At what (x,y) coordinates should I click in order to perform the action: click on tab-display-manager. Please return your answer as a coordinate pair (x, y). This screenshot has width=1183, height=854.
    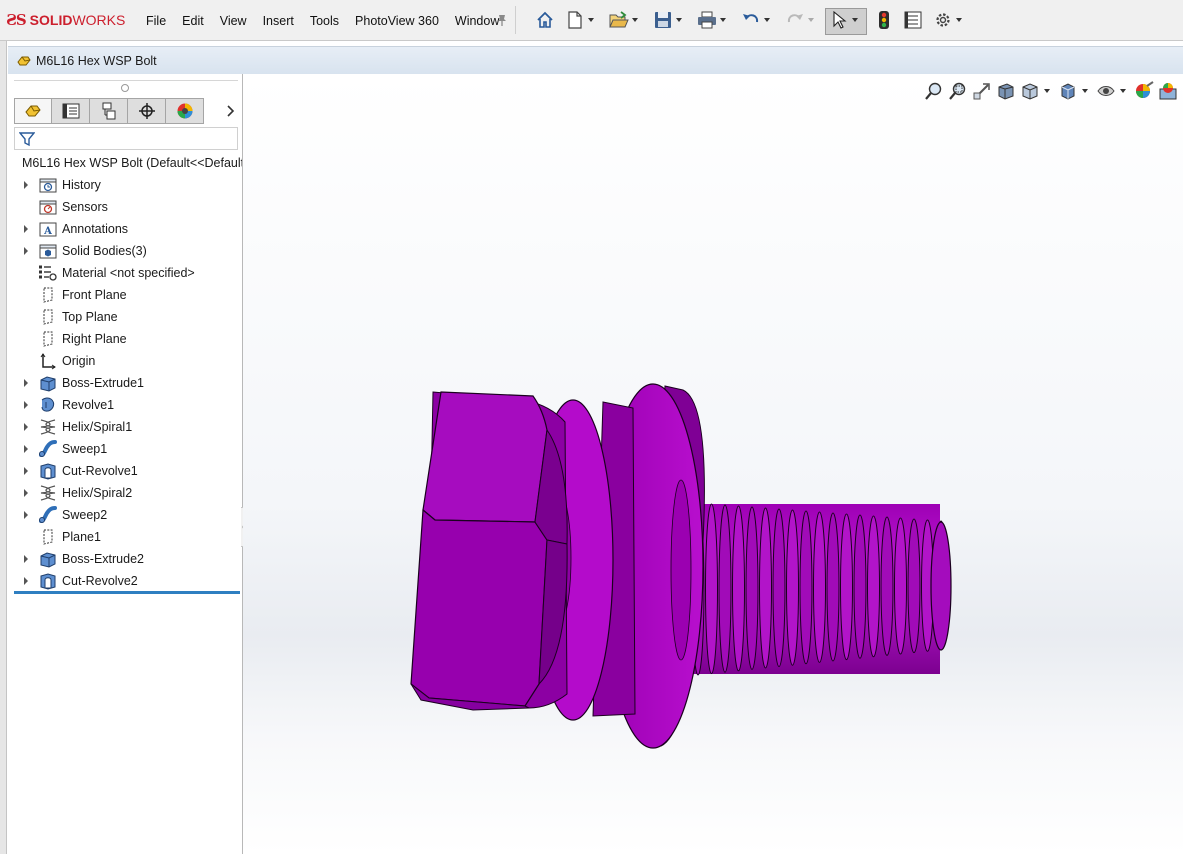
    Looking at the image, I should click on (185, 111).